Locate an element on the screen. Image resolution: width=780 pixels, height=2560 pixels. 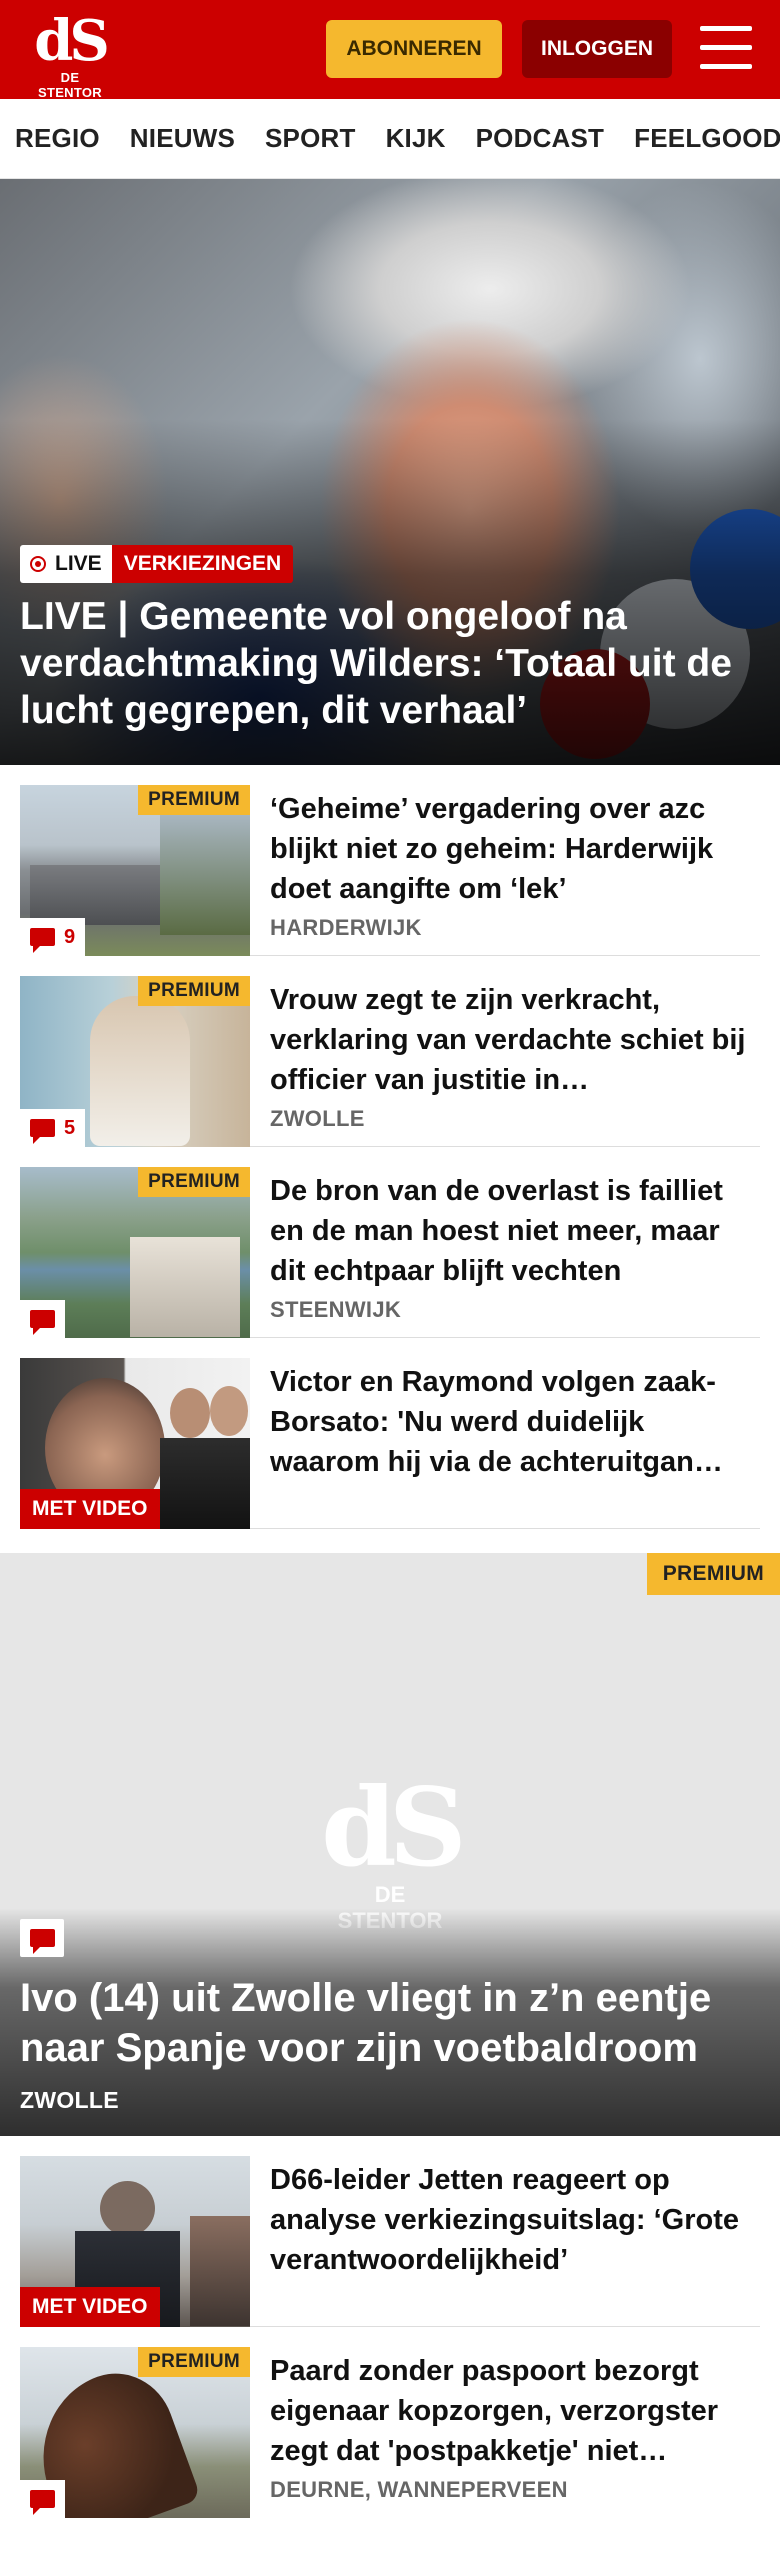
top-header: dS DE STENTOR ABONNEREN INLOGGEN is located at coordinates (390, 50).